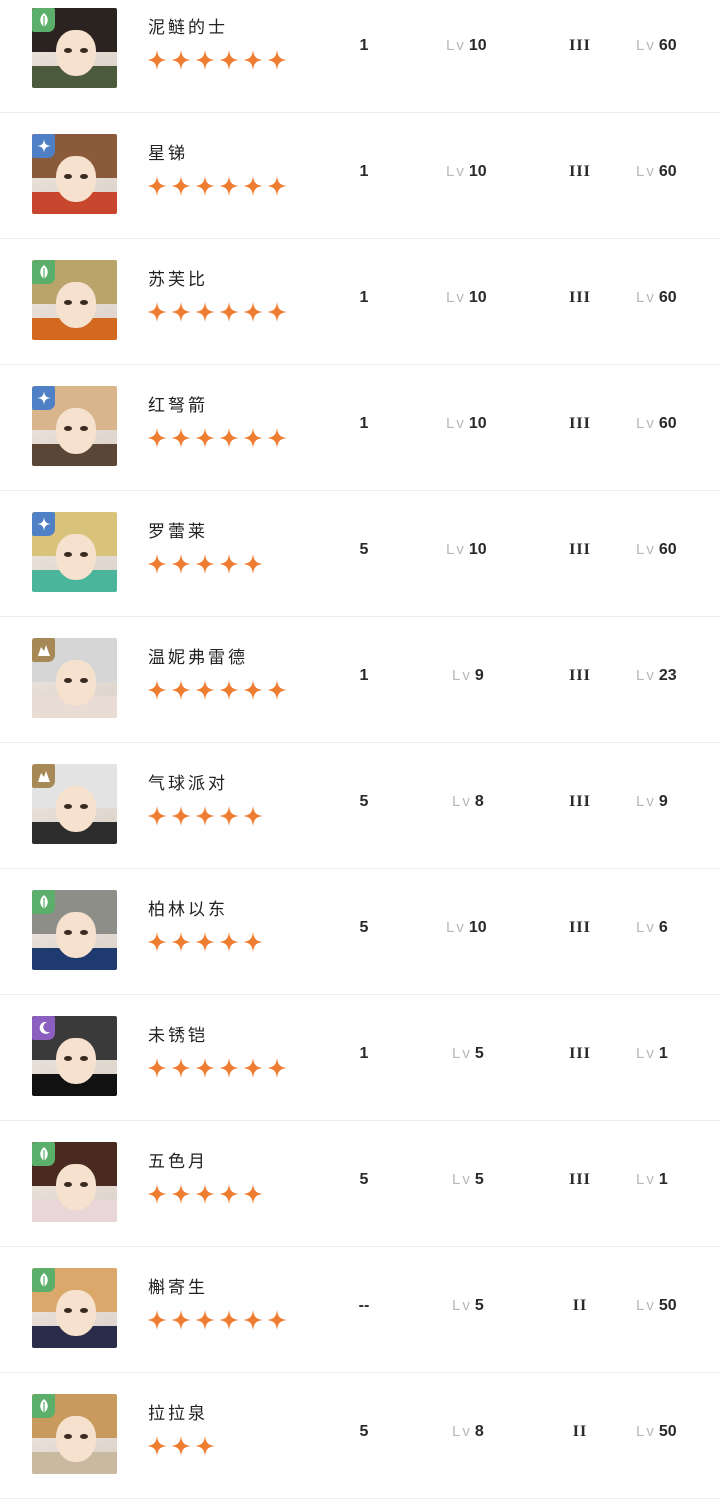  I want to click on character-row: 柏林以东 5 Lv 10 III Lv 6, so click(360, 932).